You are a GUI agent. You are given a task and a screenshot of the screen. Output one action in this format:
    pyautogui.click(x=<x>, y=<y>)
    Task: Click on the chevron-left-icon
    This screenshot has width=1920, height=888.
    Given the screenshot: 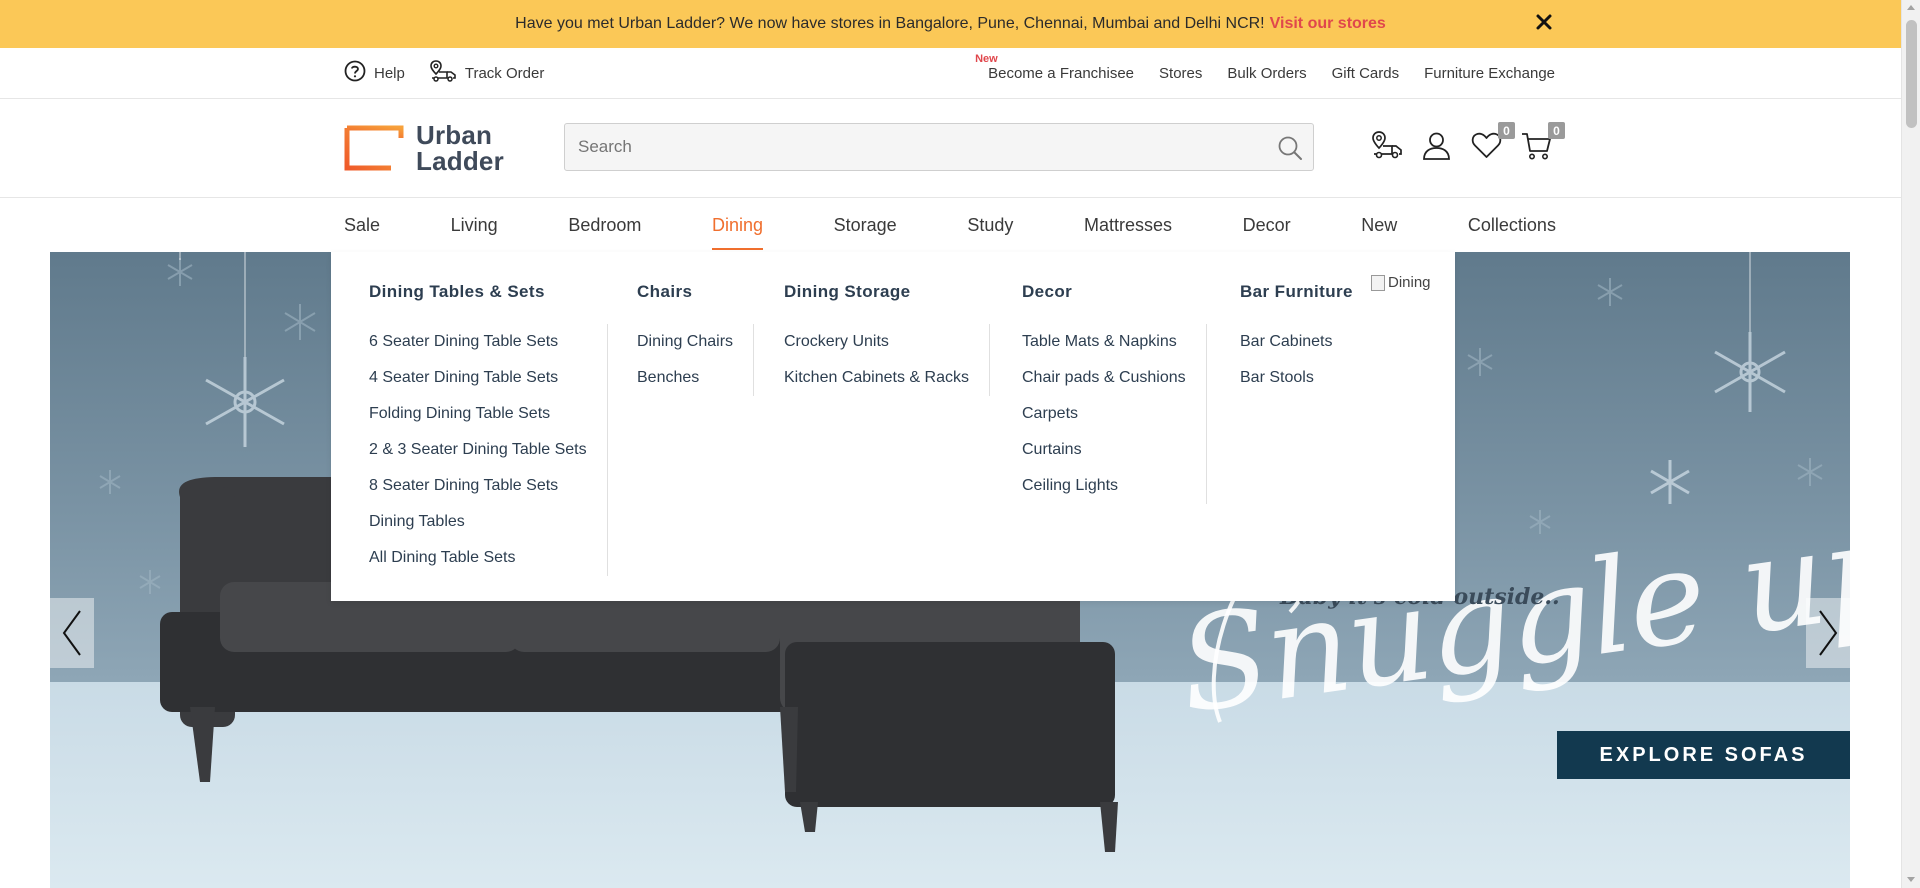 What is the action you would take?
    pyautogui.click(x=71, y=633)
    